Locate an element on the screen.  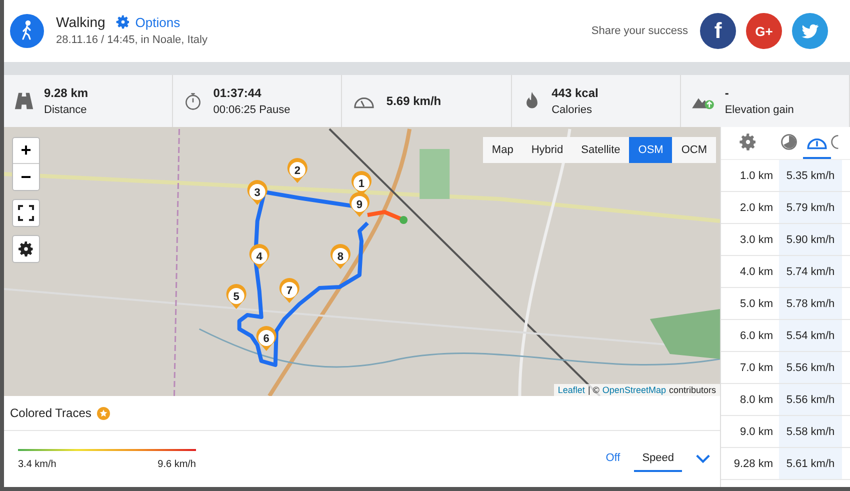
openstreetmap-link: OpenStreetMap is located at coordinates (634, 390).